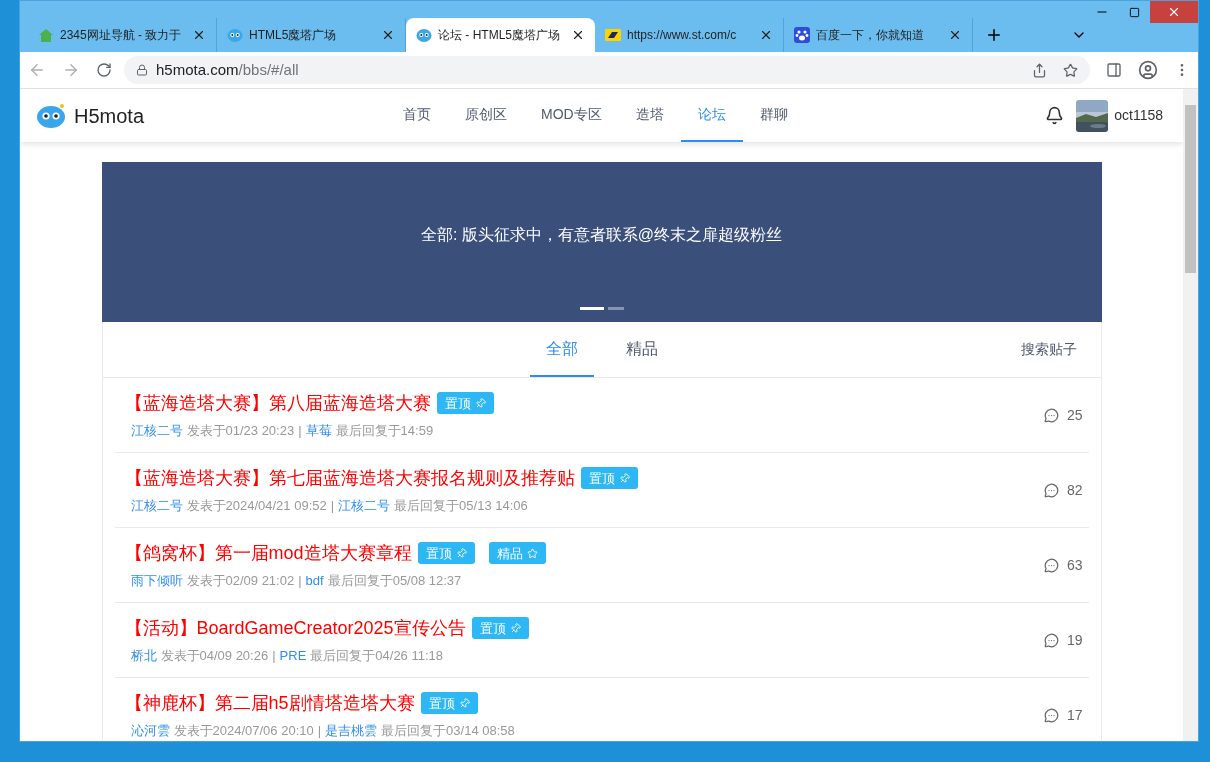 This screenshot has height=762, width=1210. Describe the element at coordinates (109, 116) in the screenshot. I see `site-logo-text: H5mota` at that location.